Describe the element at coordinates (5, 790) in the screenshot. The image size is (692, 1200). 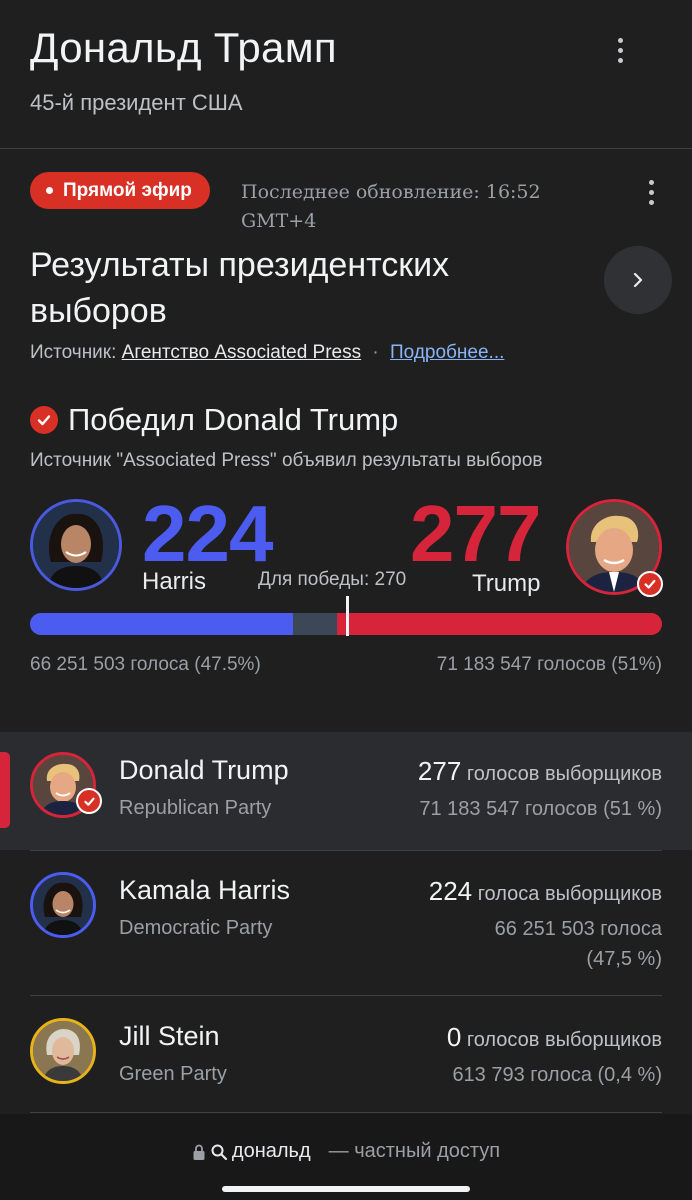
I see `selected-indicator` at that location.